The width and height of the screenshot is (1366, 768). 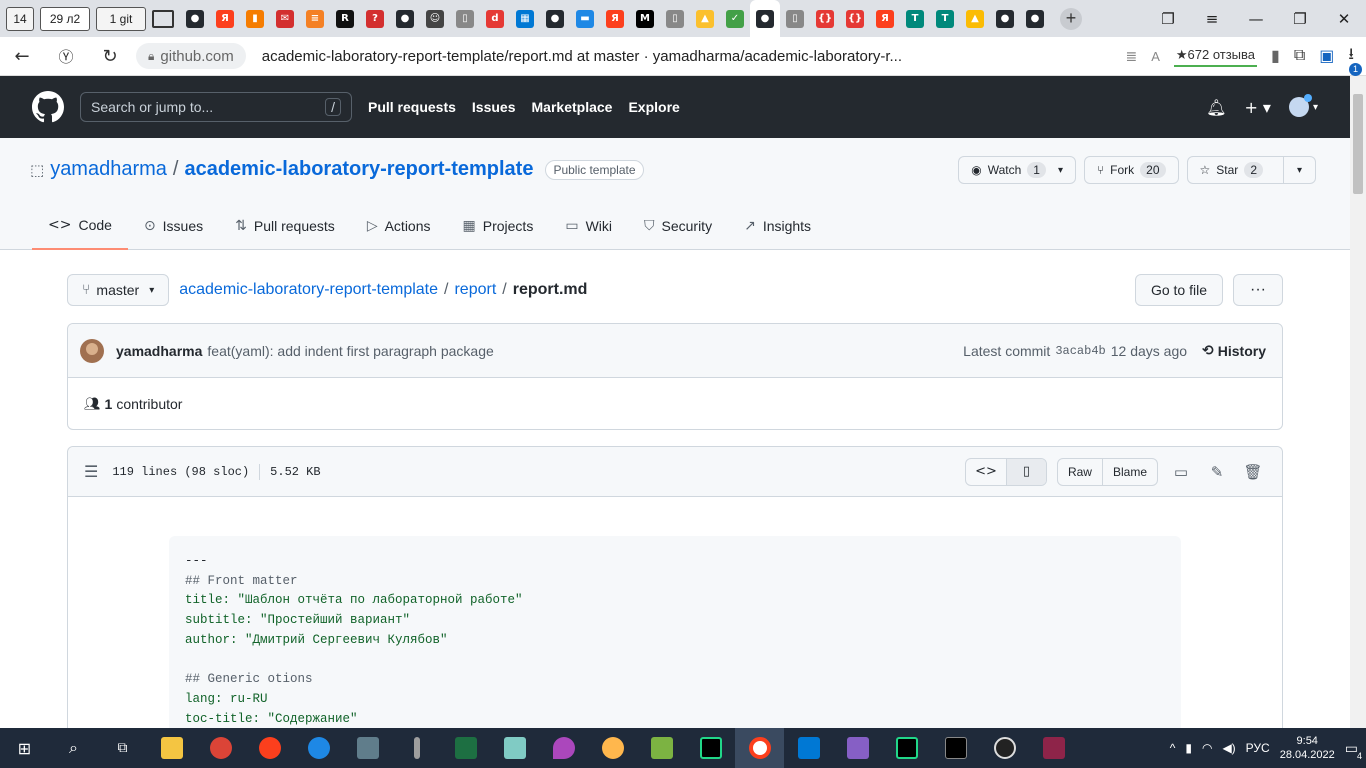 I want to click on extension-icon: ▣, so click(x=1326, y=56).